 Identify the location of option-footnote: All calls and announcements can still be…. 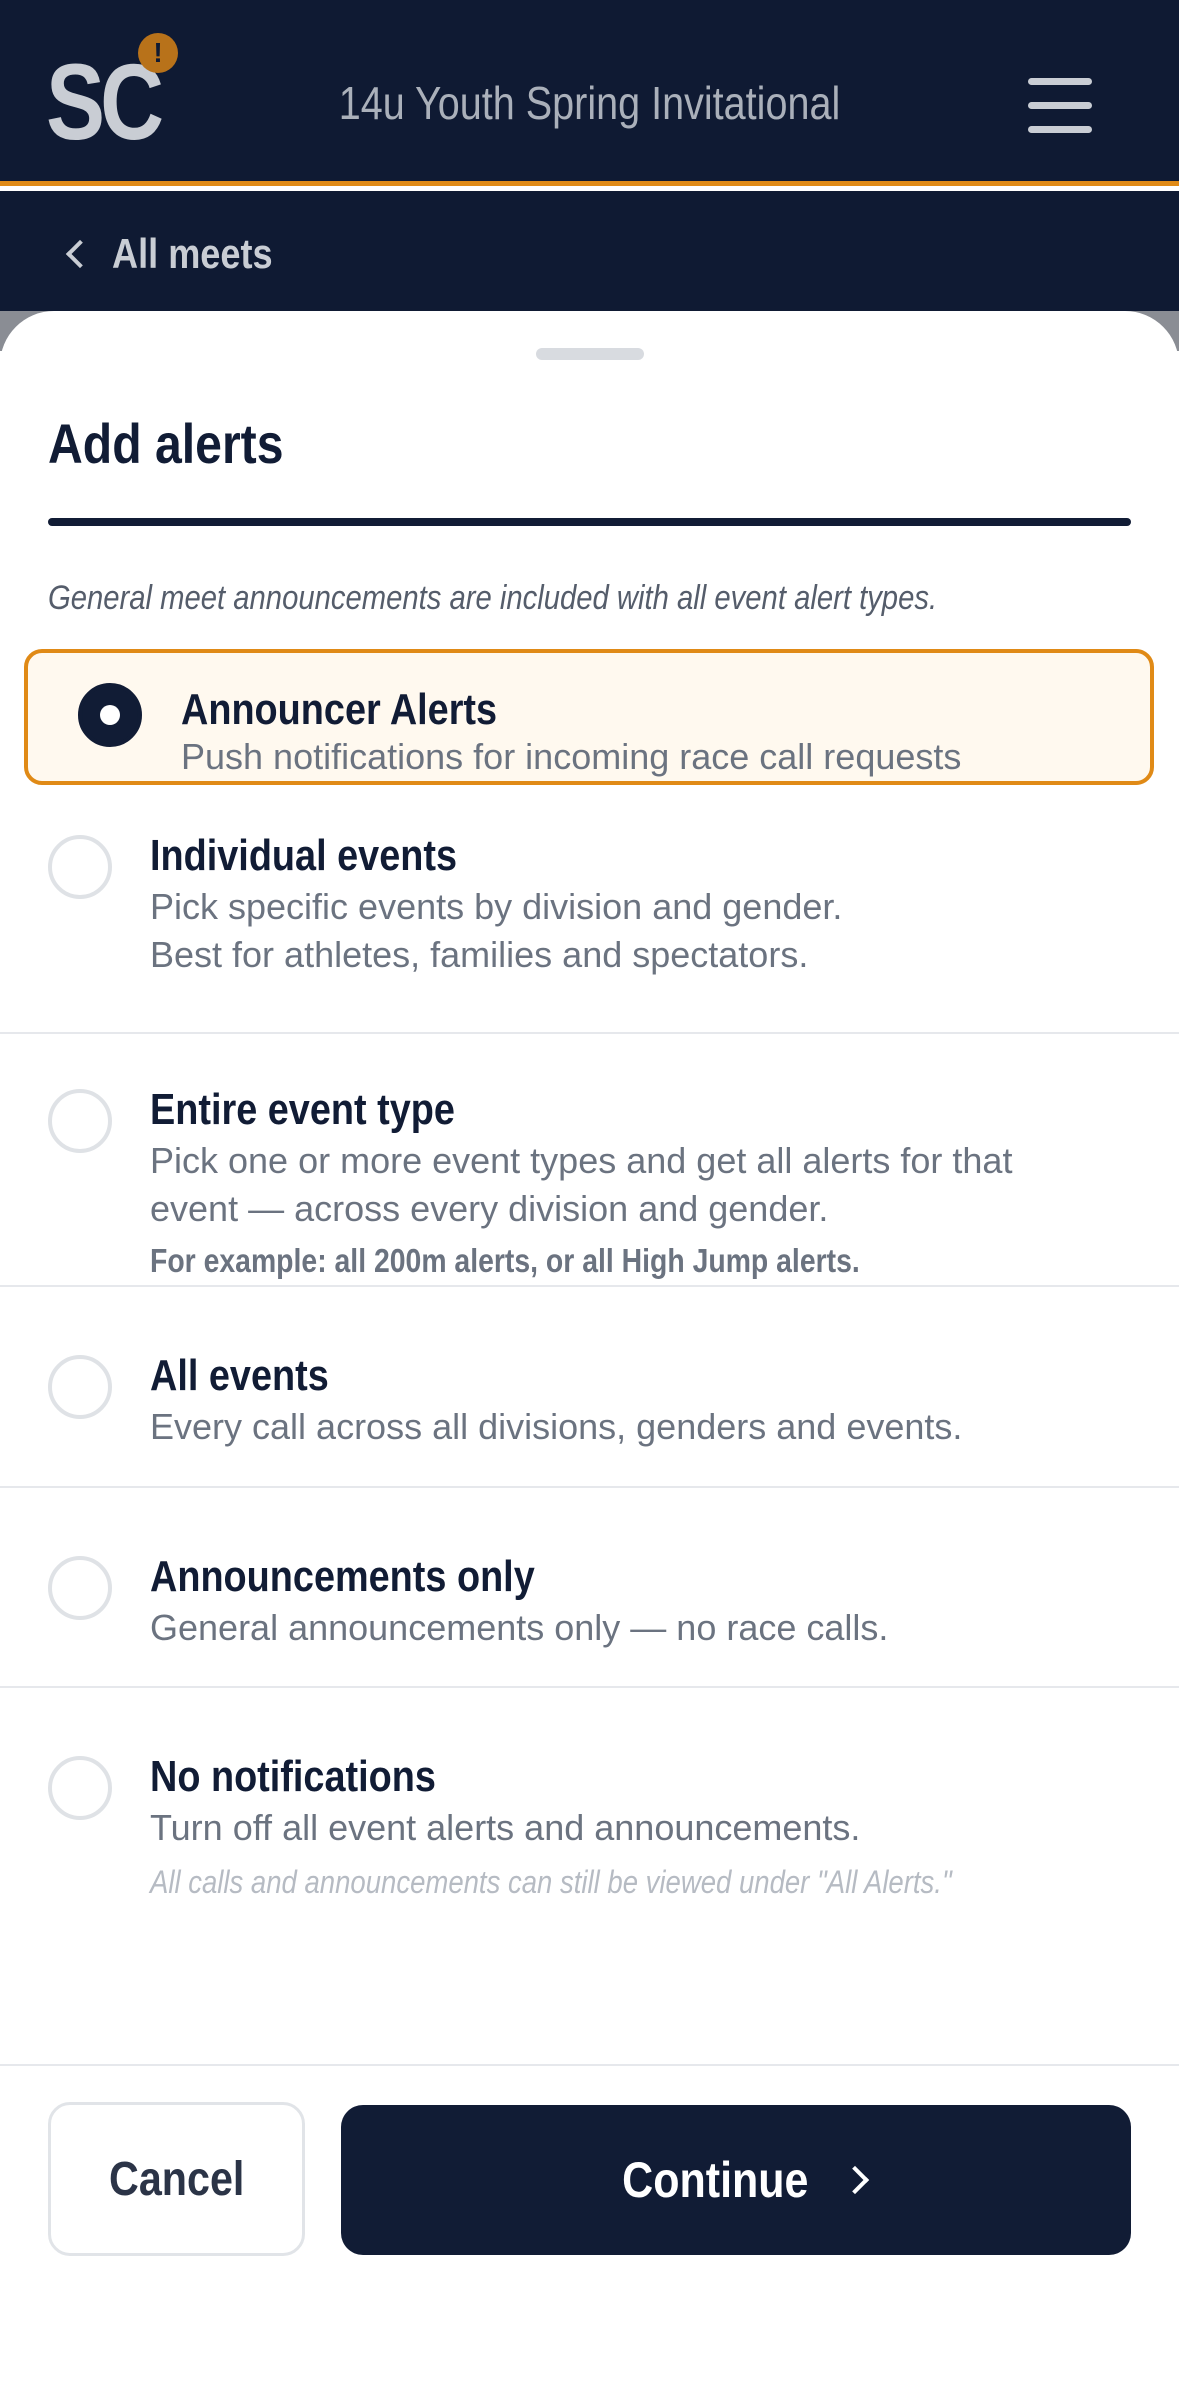
(551, 1882).